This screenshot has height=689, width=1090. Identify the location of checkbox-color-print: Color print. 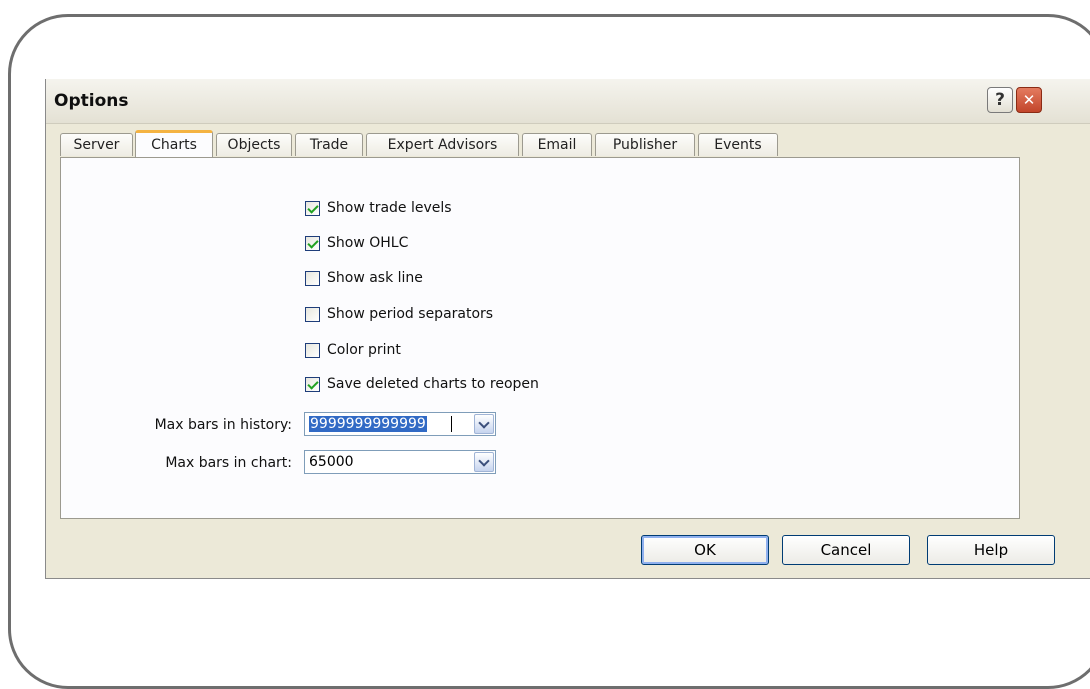
(353, 350).